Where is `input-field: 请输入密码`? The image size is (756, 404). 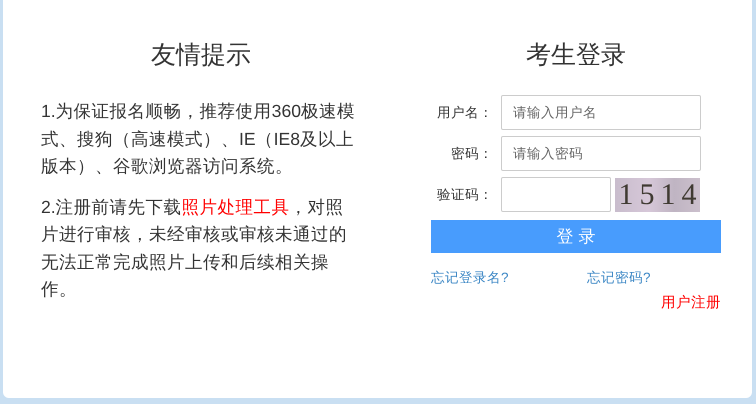 input-field: 请输入密码 is located at coordinates (601, 153).